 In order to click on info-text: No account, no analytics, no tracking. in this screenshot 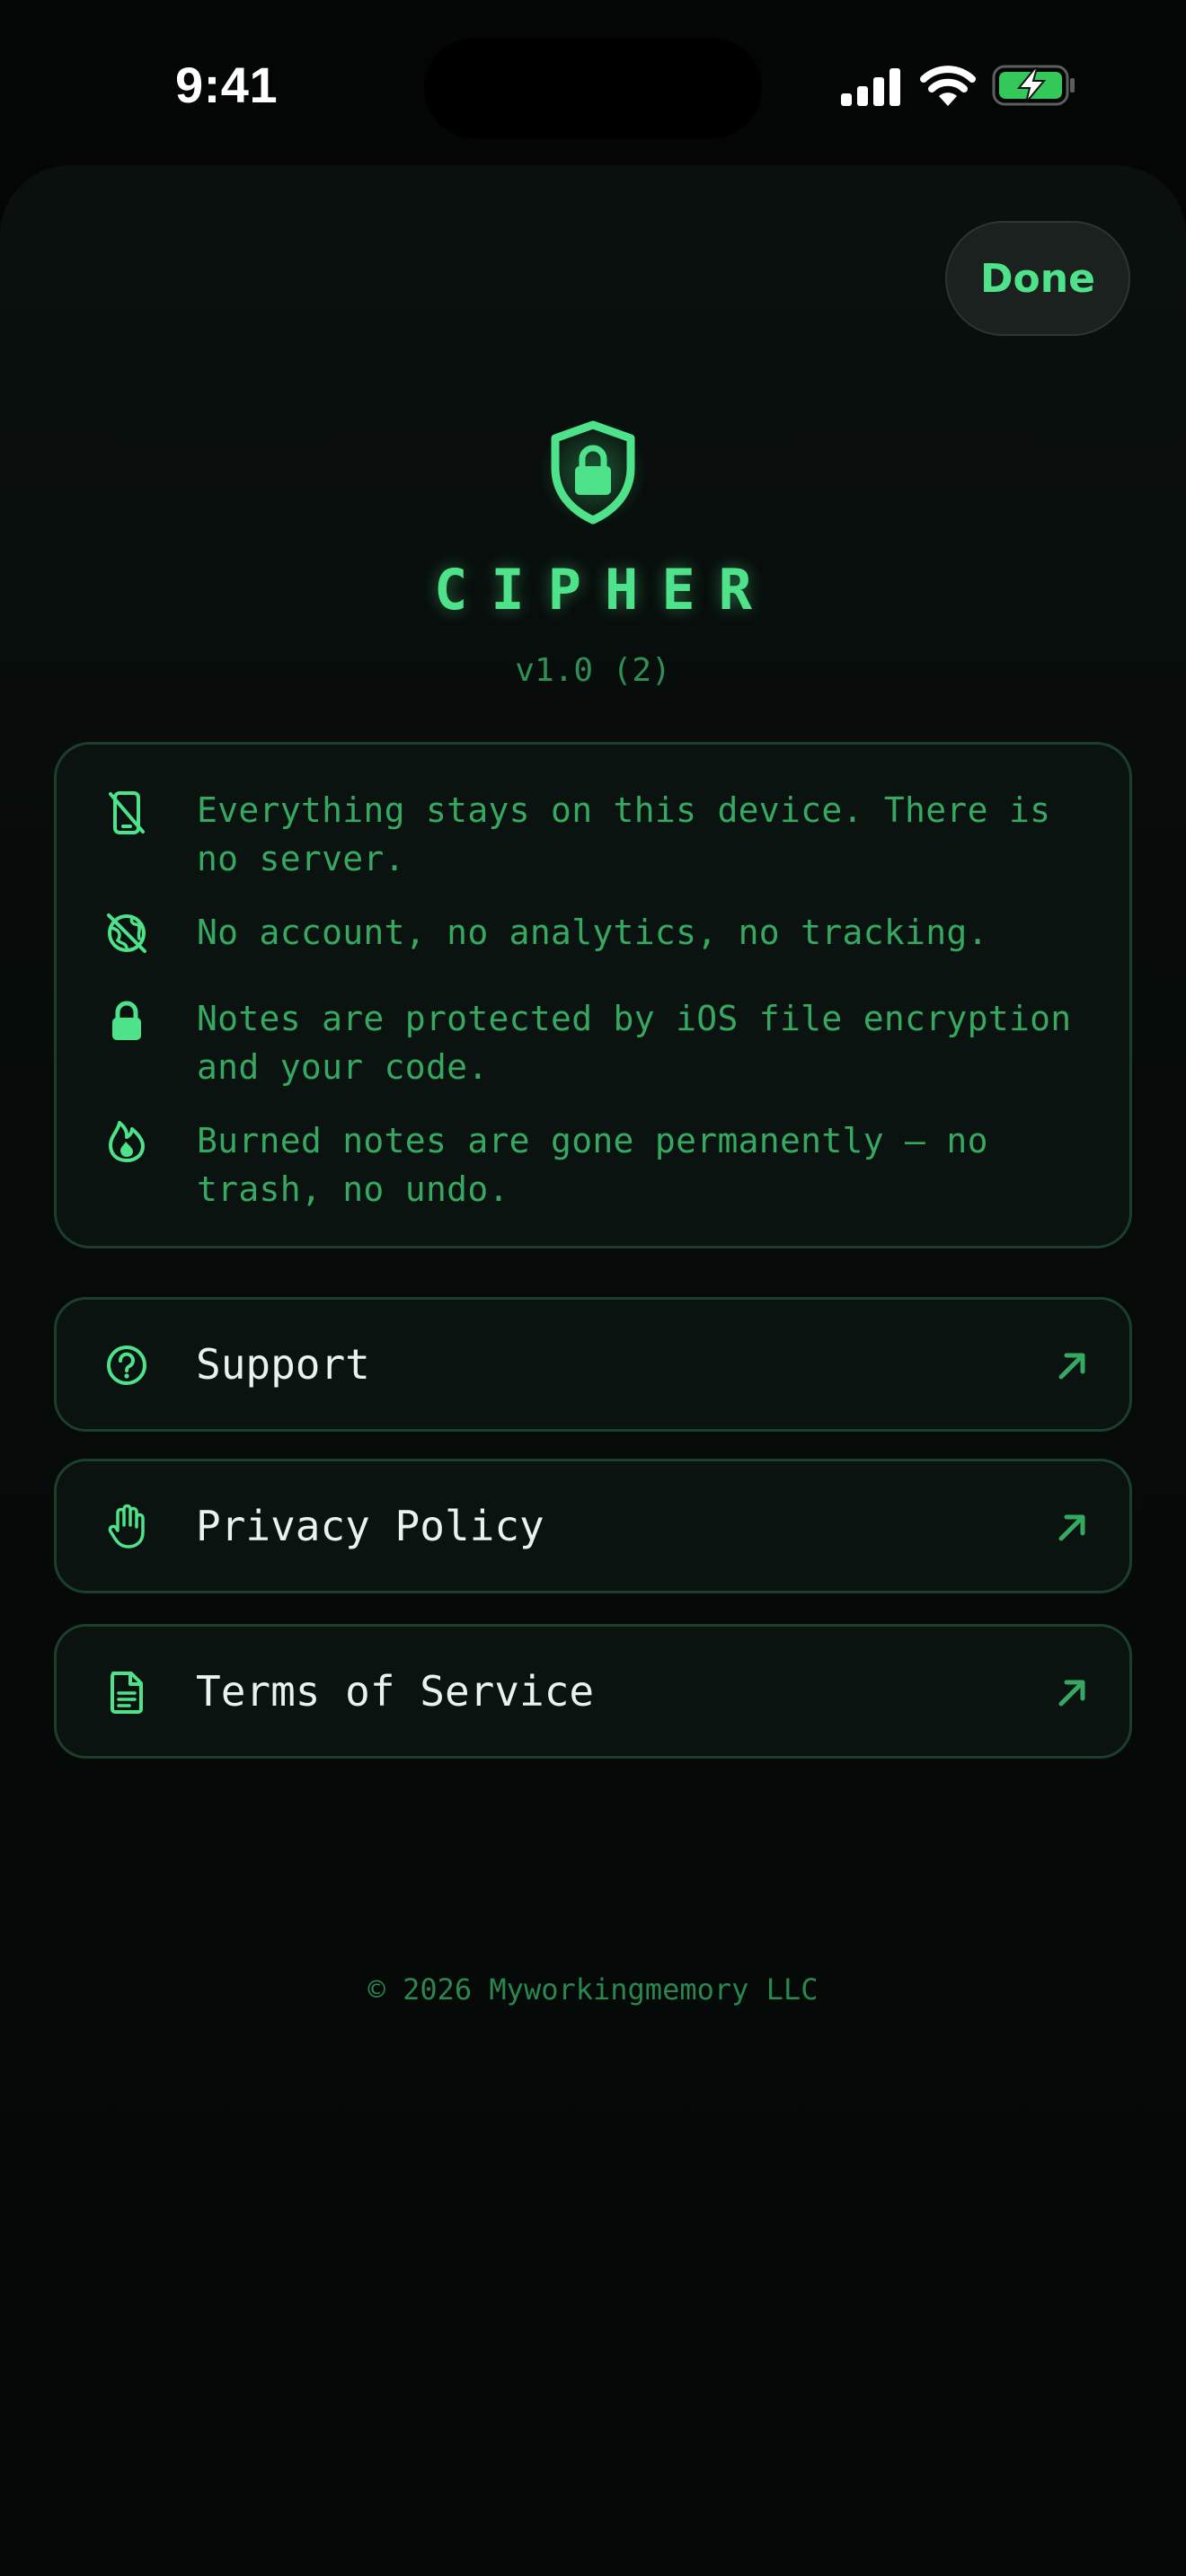, I will do `click(592, 933)`.